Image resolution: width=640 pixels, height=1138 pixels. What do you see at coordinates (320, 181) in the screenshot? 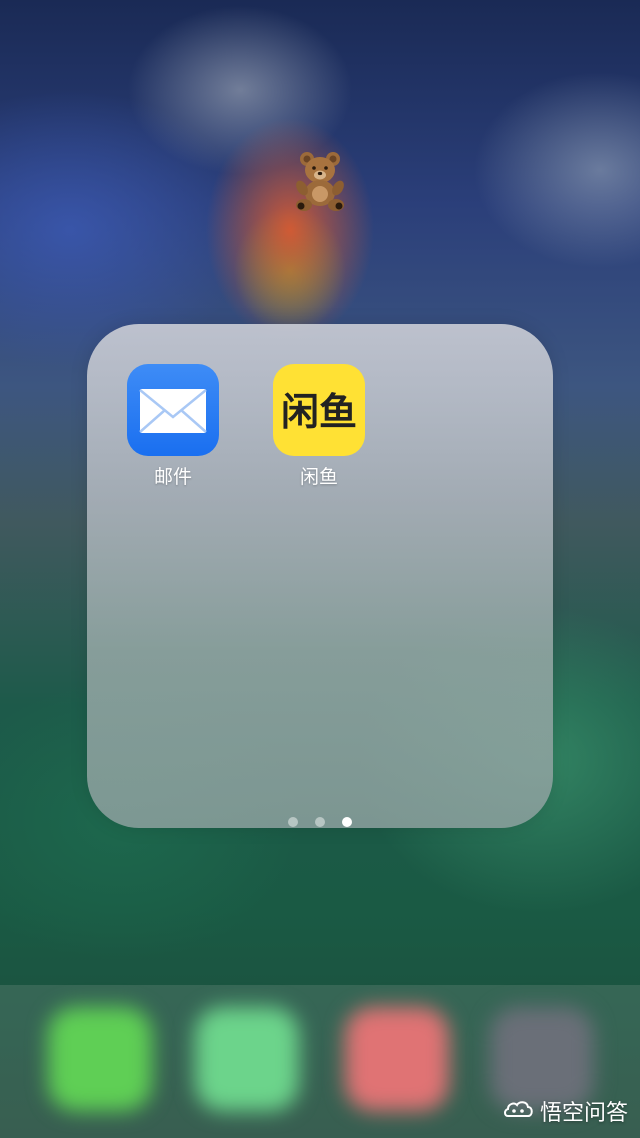
I see `teddy-bear-icon` at bounding box center [320, 181].